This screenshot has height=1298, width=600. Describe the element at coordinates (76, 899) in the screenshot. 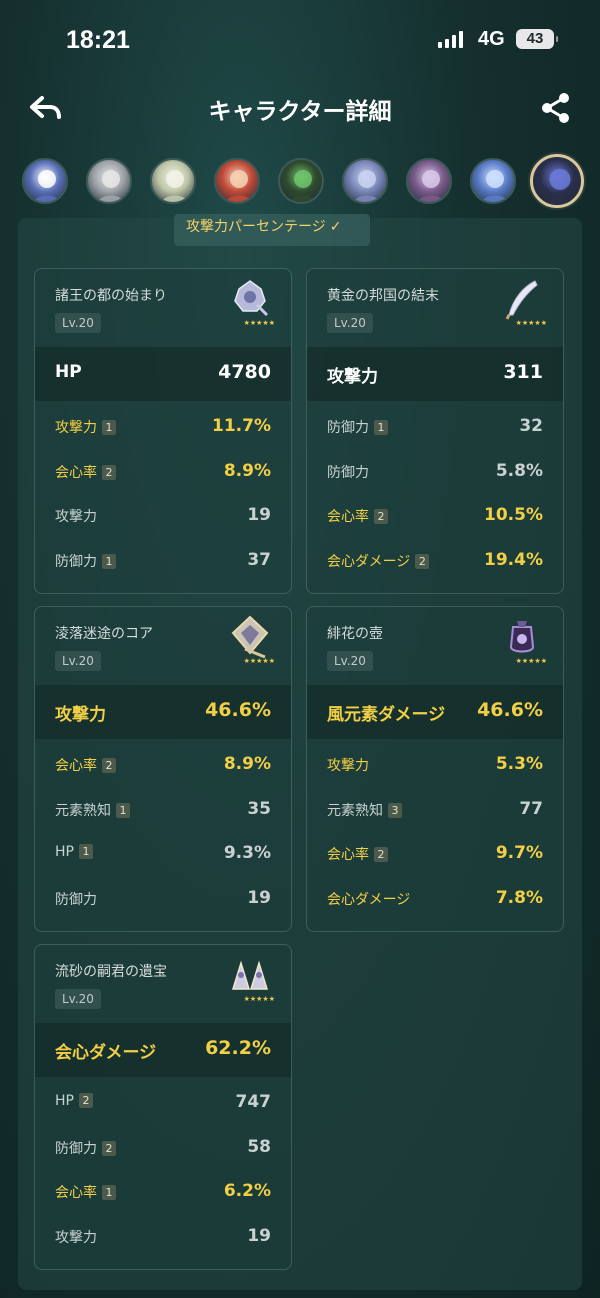

I see `sub-stat-label: 防御力` at that location.